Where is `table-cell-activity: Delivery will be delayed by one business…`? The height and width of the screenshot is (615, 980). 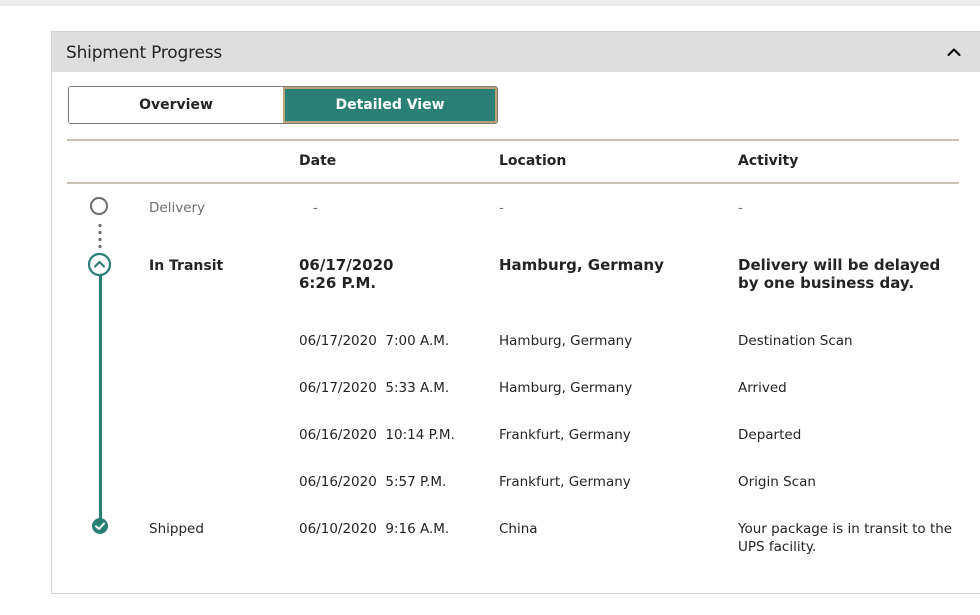
table-cell-activity: Delivery will be delayed by one business… is located at coordinates (839, 274).